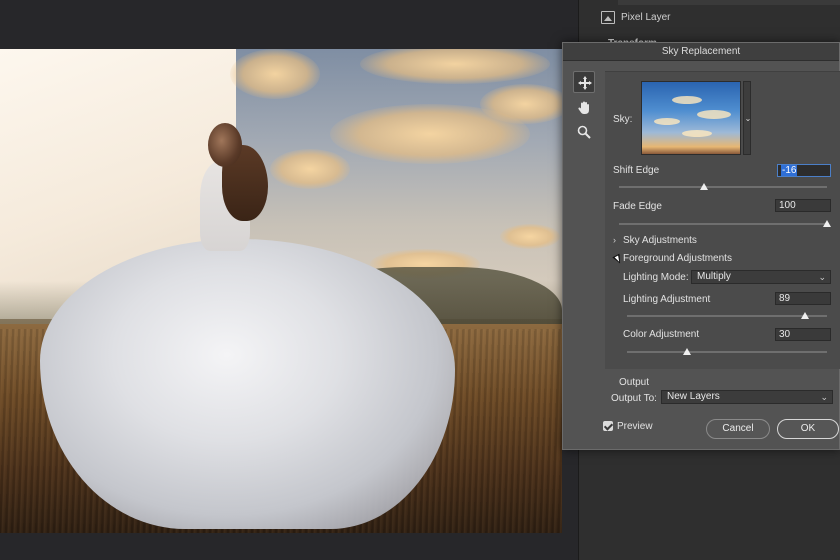 This screenshot has height=560, width=840. What do you see at coordinates (729, 2) in the screenshot?
I see `properties-panel-tab-strip` at bounding box center [729, 2].